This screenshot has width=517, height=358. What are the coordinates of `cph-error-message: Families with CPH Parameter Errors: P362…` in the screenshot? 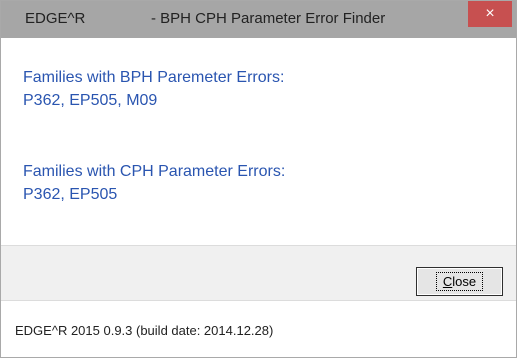 It's located at (154, 183).